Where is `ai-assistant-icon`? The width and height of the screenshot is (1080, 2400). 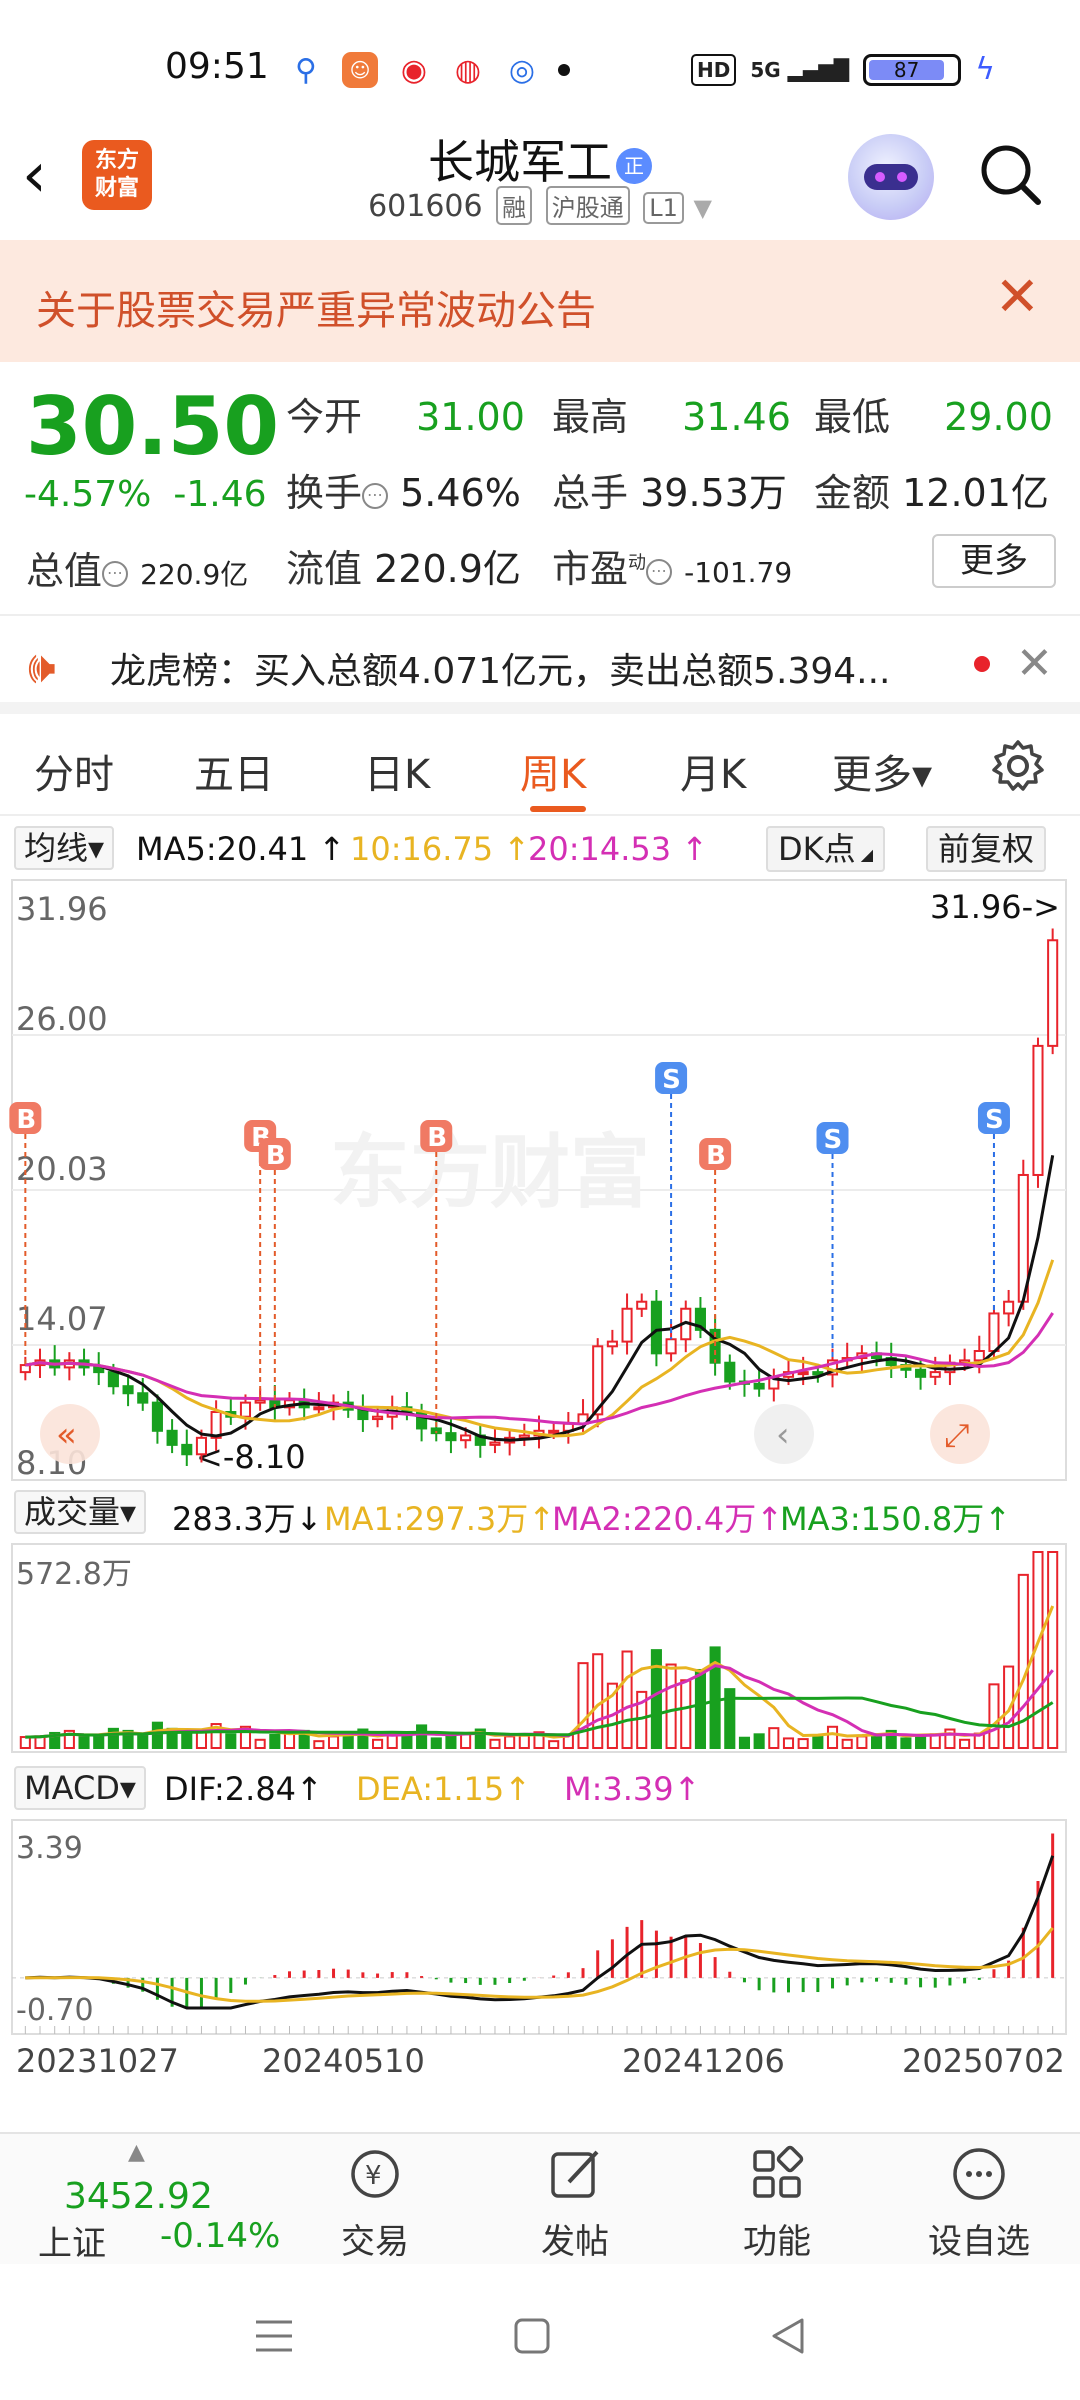 ai-assistant-icon is located at coordinates (891, 177).